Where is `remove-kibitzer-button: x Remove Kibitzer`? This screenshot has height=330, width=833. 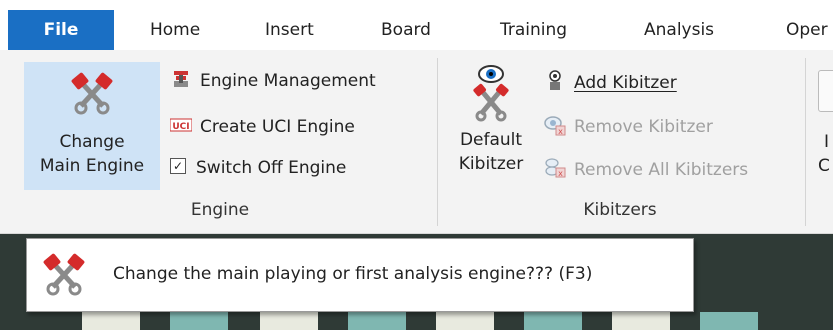
remove-kibitzer-button: x Remove Kibitzer is located at coordinates (628, 127).